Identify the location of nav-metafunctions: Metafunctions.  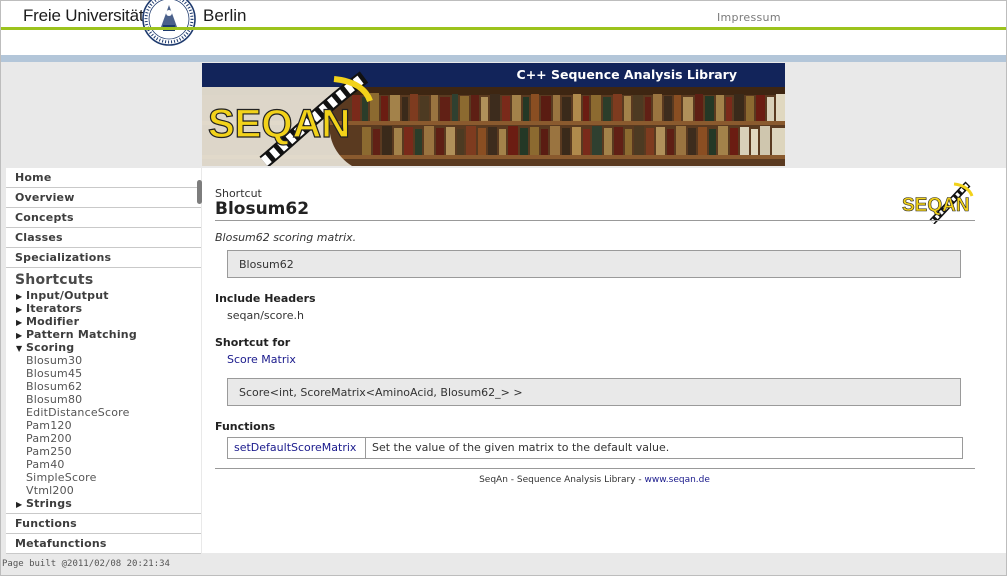
(103, 544).